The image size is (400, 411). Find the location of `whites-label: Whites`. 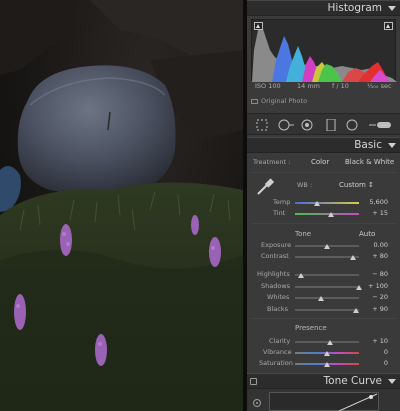

whites-label: Whites is located at coordinates (278, 297).